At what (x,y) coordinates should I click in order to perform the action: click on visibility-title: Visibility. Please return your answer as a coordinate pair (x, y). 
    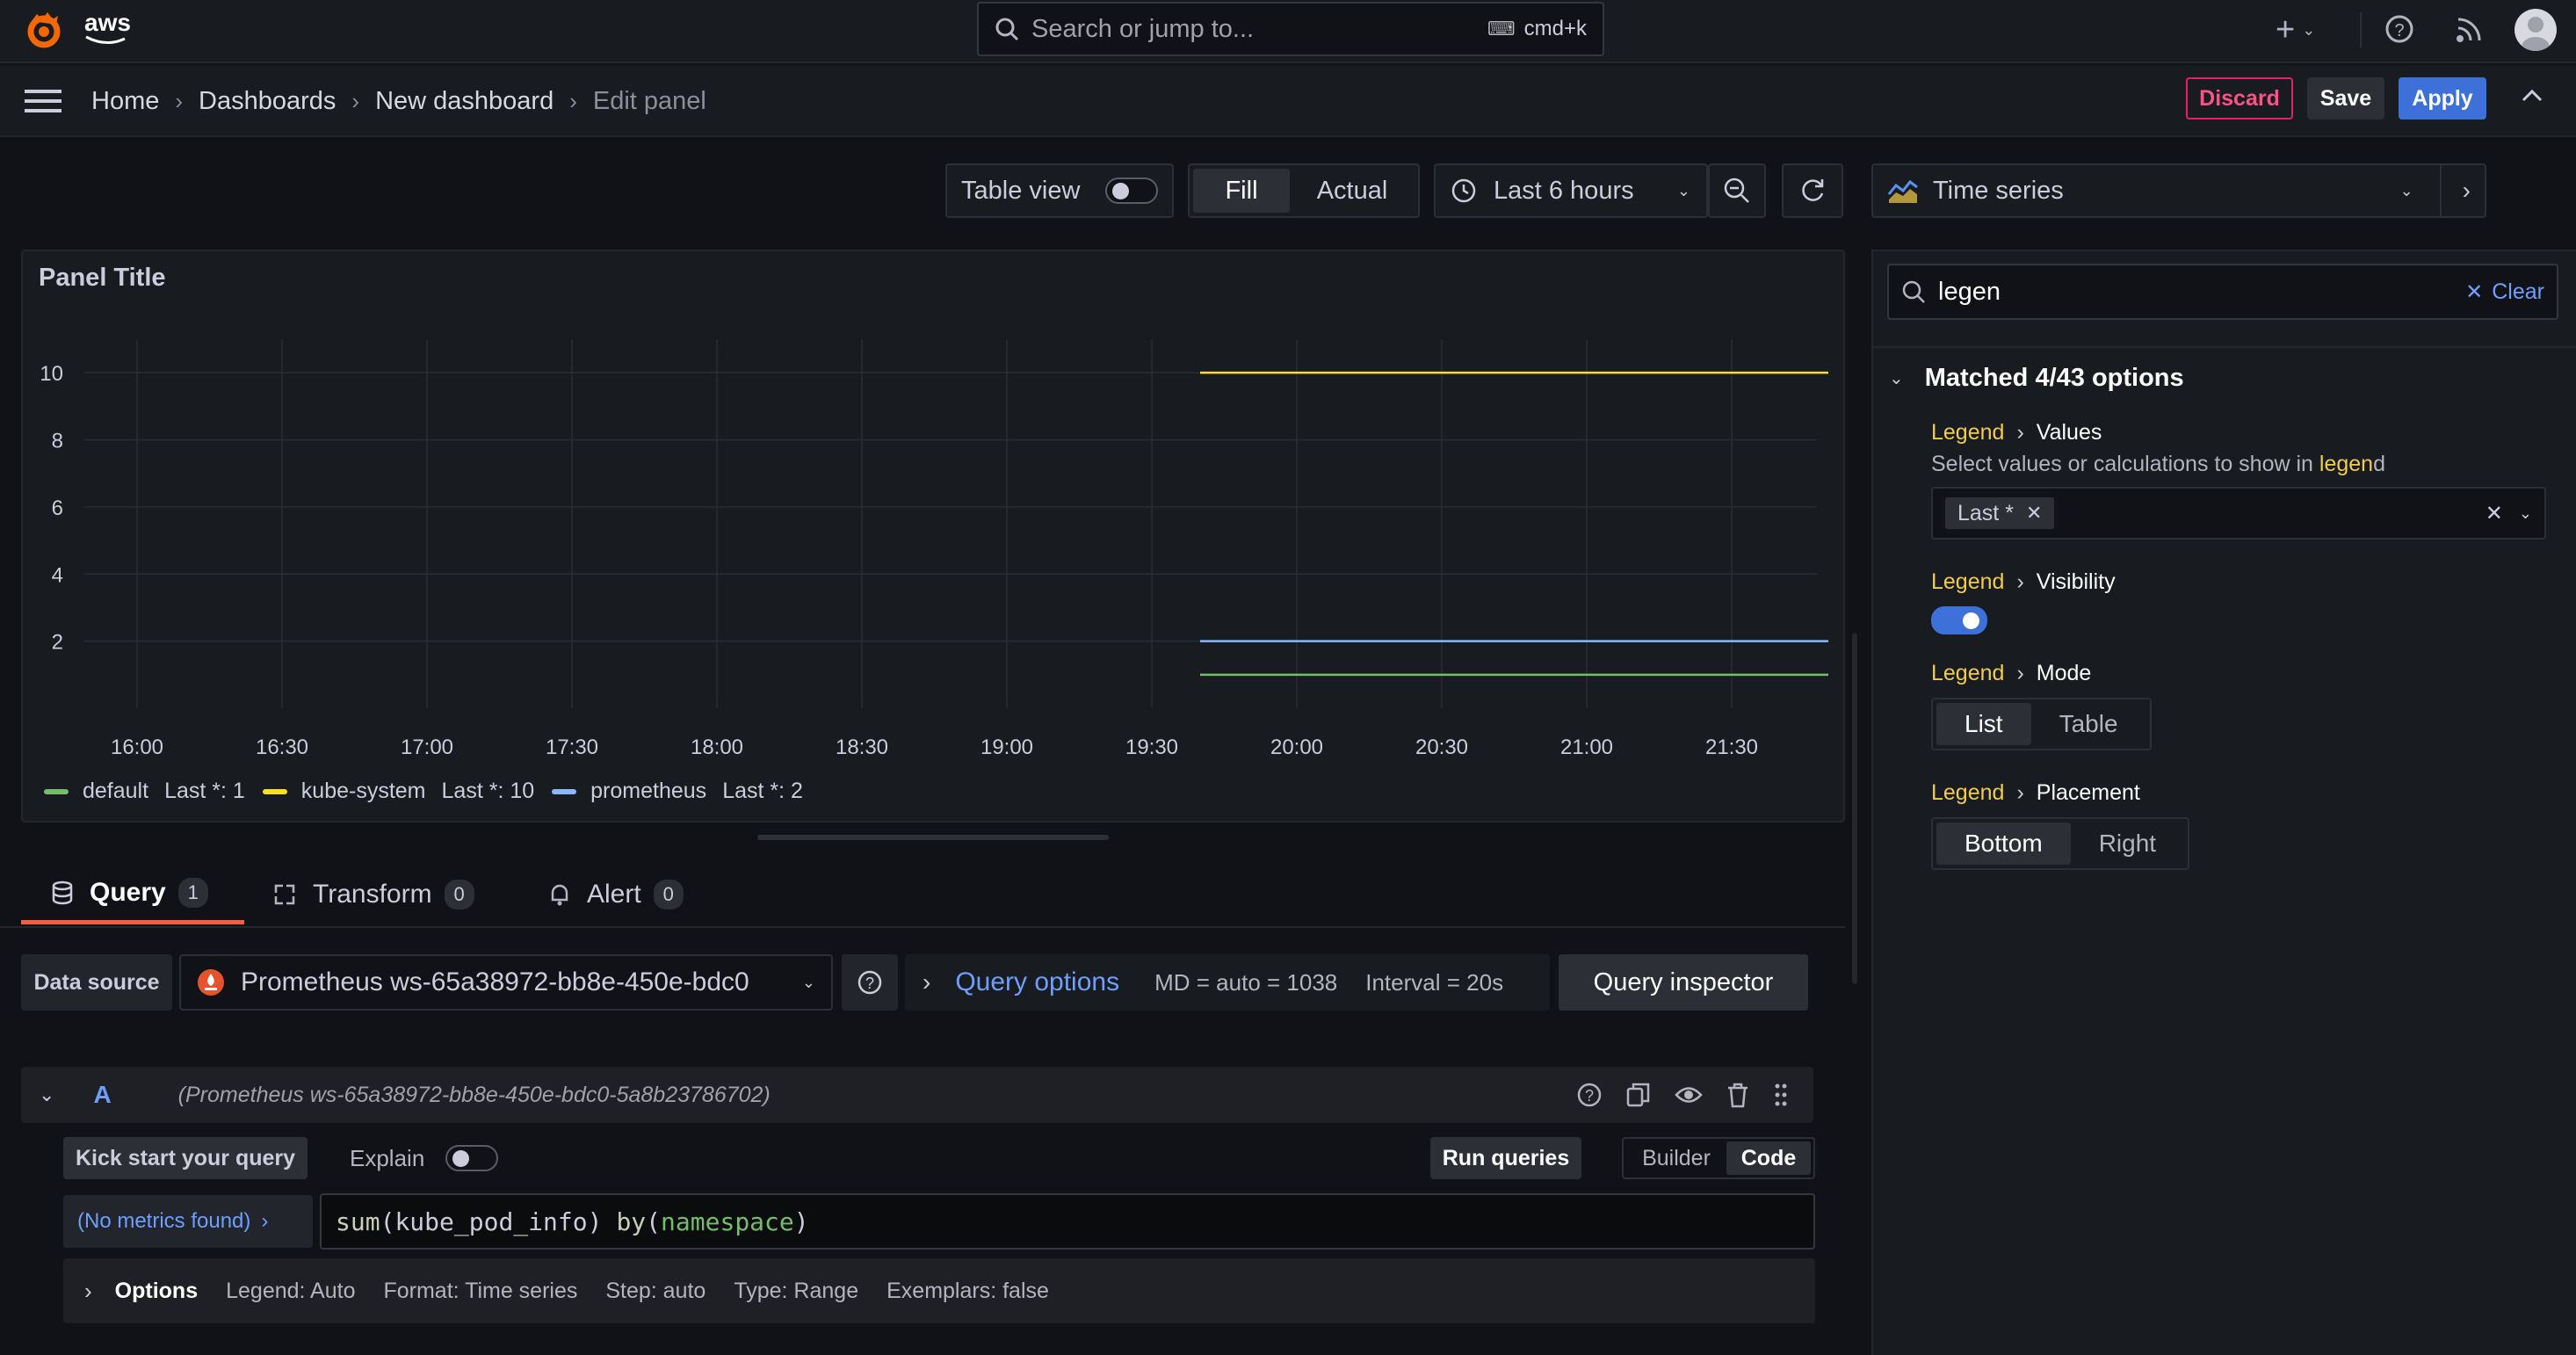
    Looking at the image, I should click on (2076, 581).